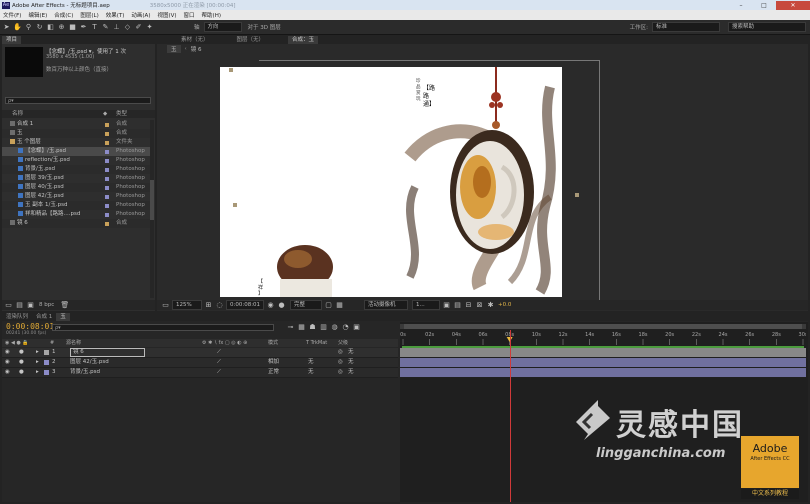 The height and width of the screenshot is (504, 810). I want to click on menu-composition: 合成(C), so click(63, 15).